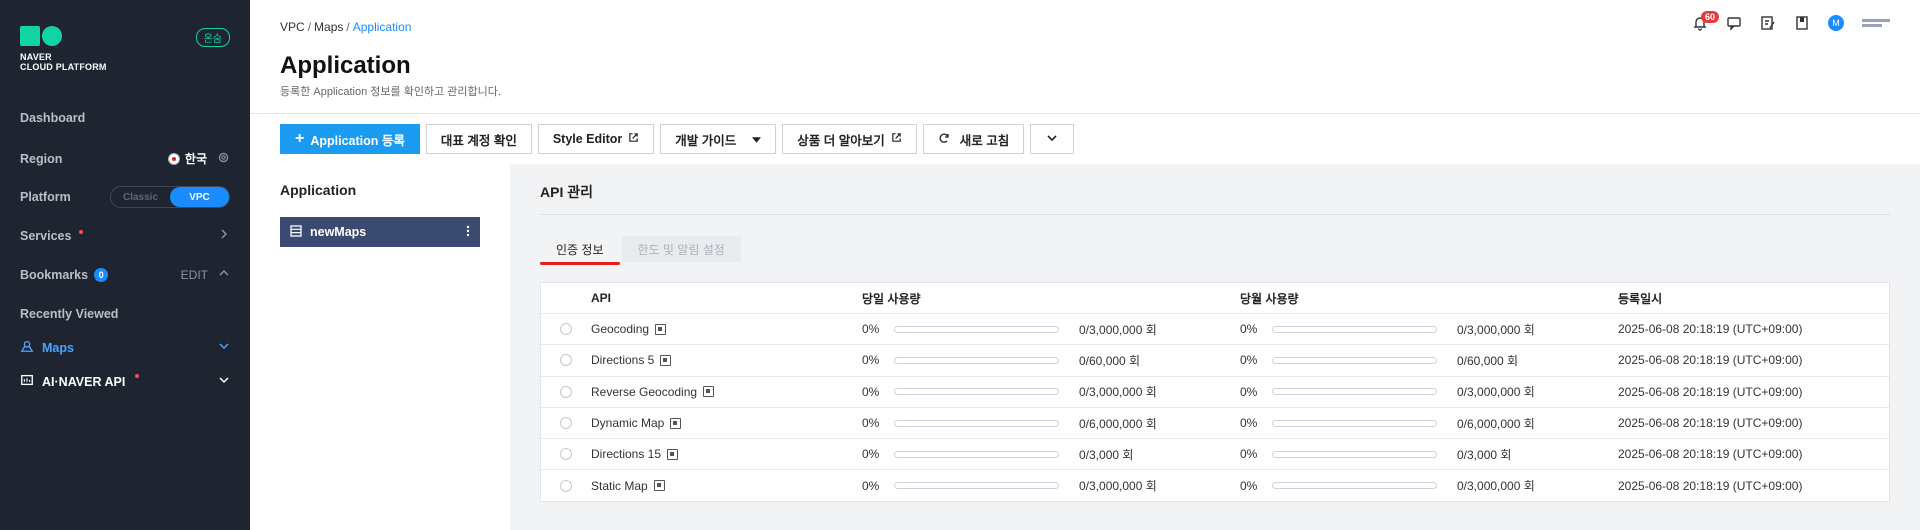 This screenshot has height=530, width=1920. What do you see at coordinates (125, 347) in the screenshot?
I see `recent-item-maps: Maps` at bounding box center [125, 347].